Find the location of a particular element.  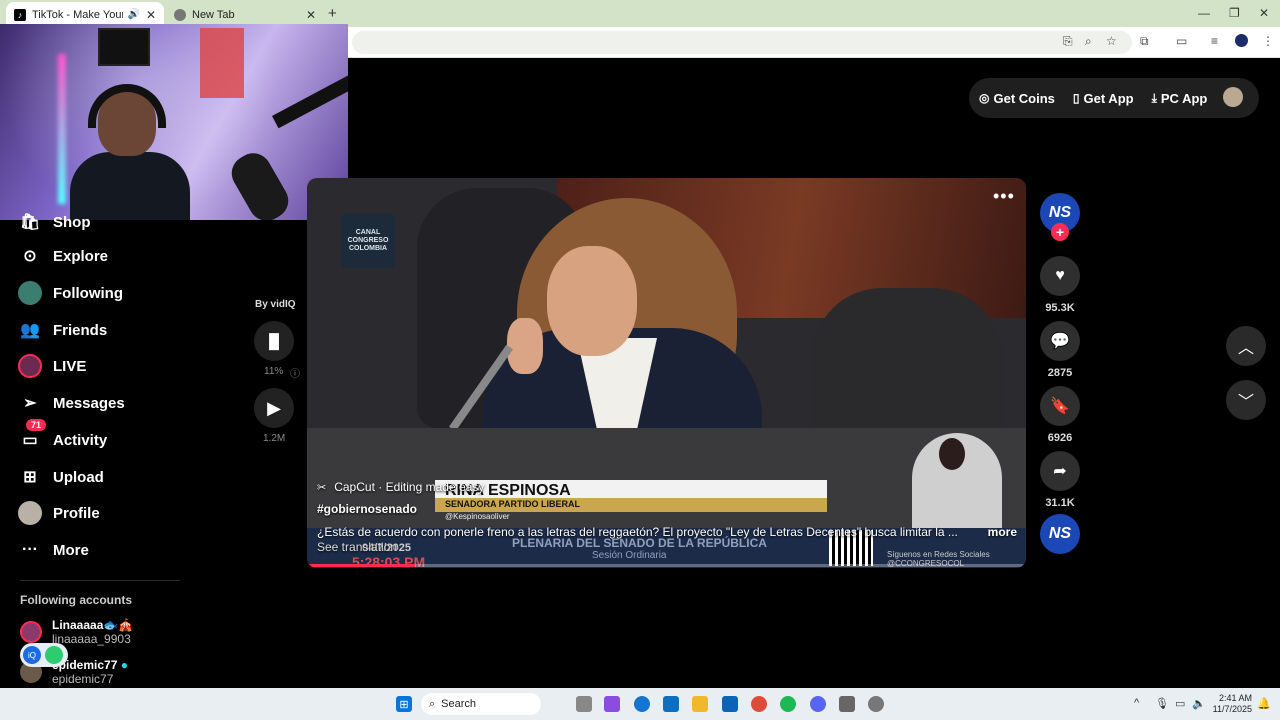

hashtag: #gobiernosenado is located at coordinates (367, 509).